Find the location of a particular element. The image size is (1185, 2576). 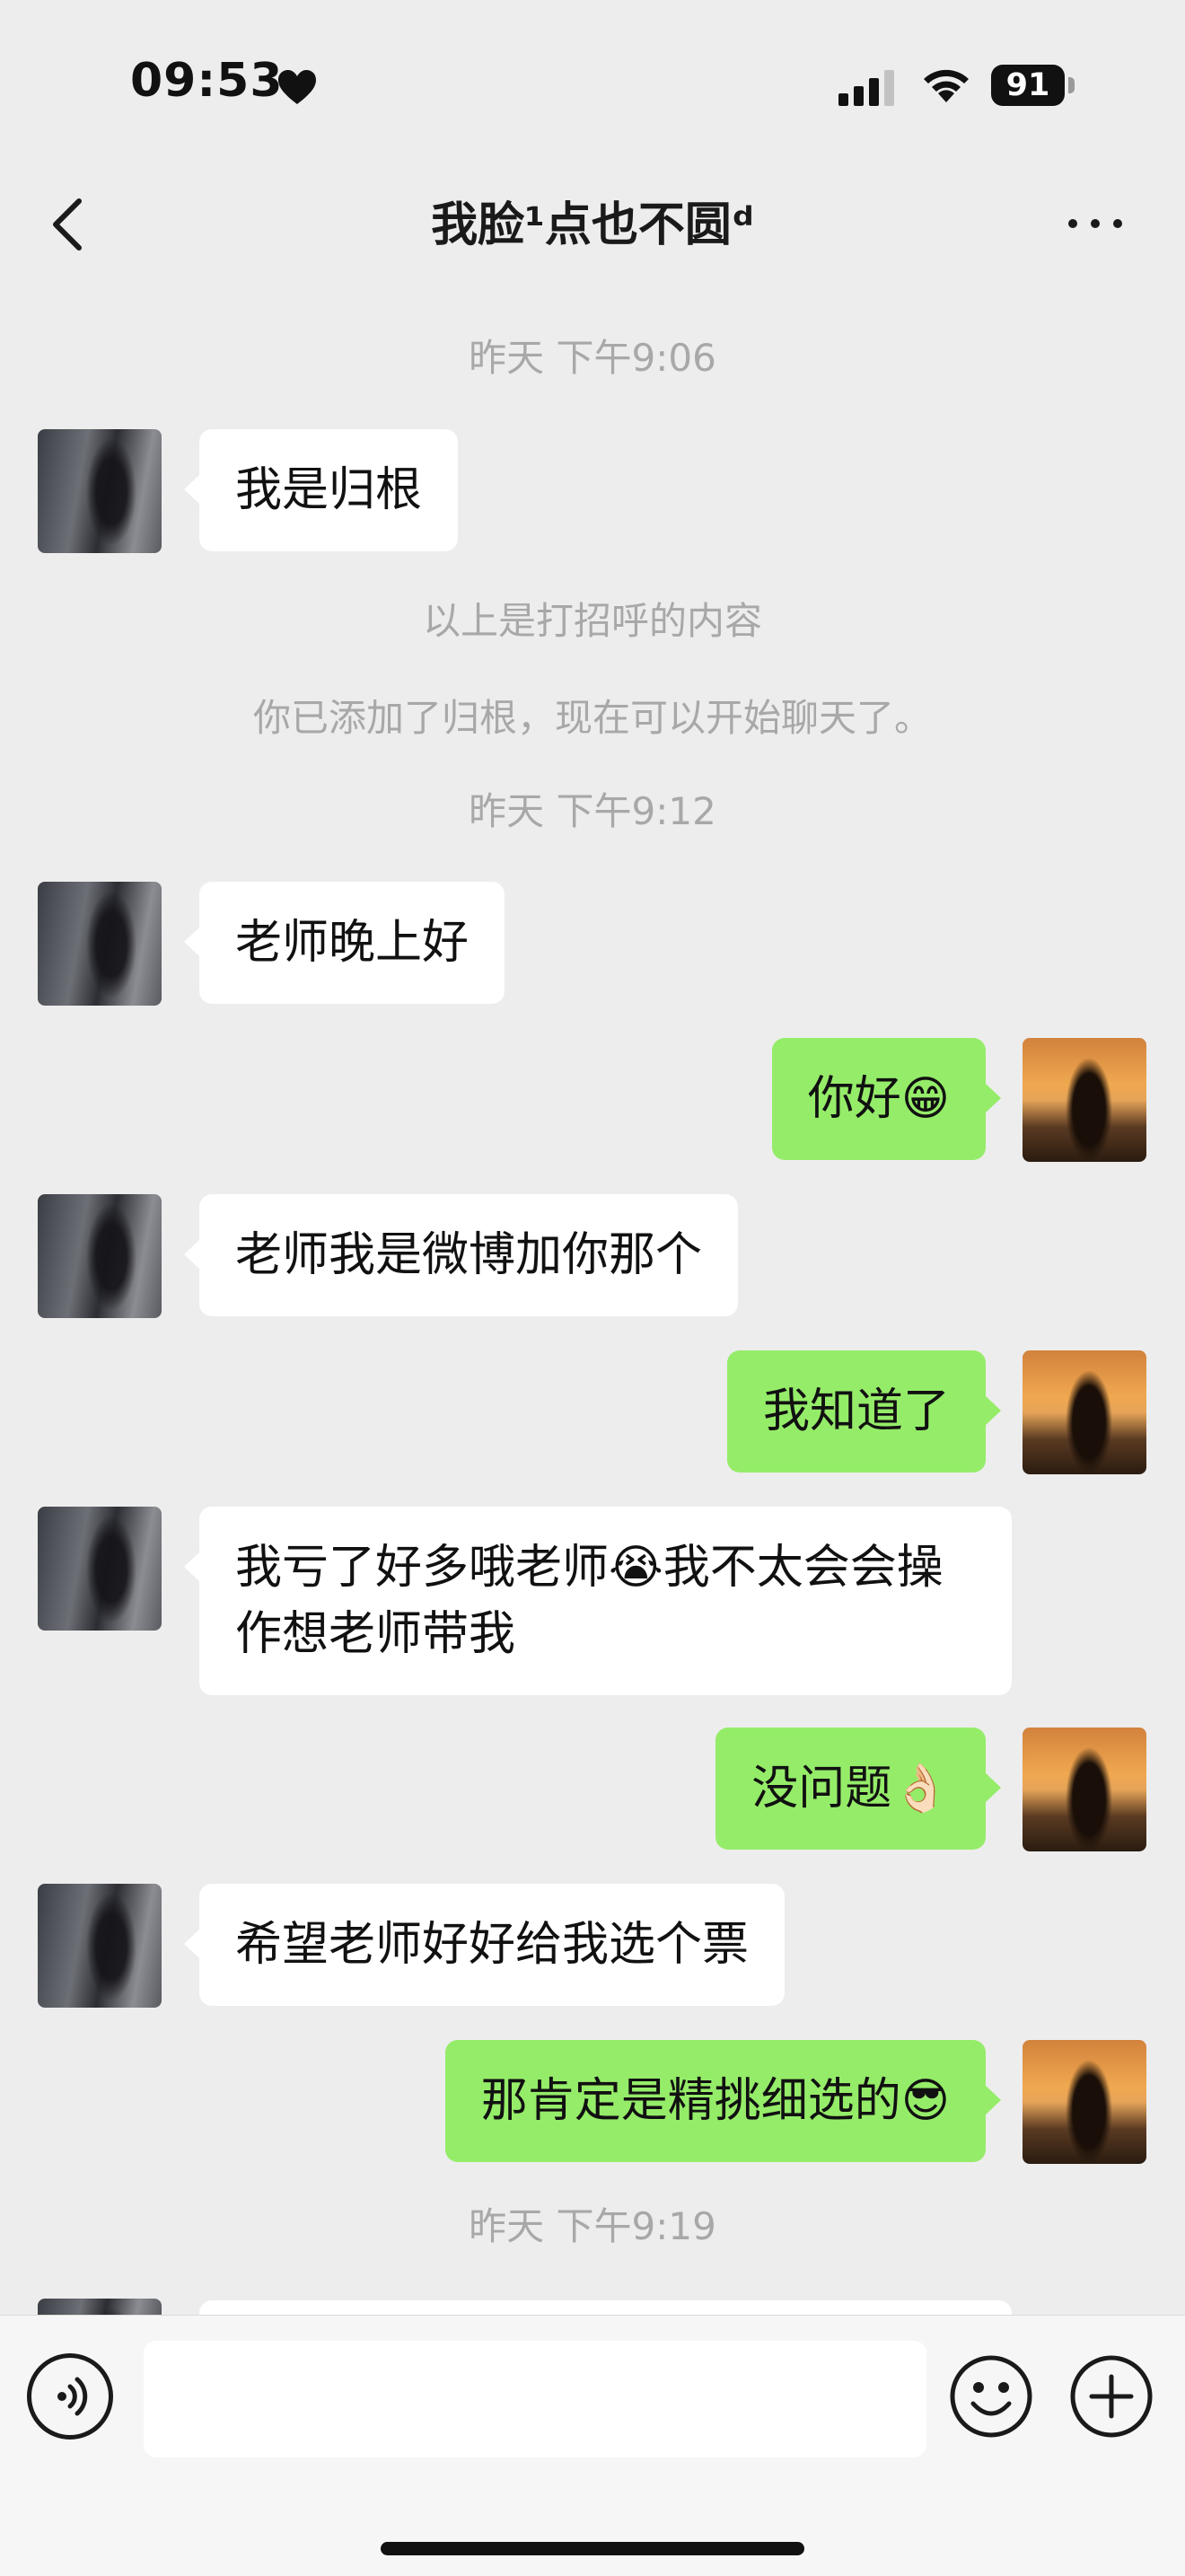

chevron-left-icon is located at coordinates (66, 224).